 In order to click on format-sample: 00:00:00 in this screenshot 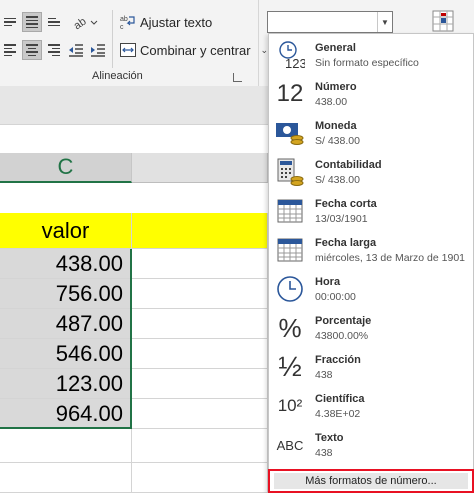, I will do `click(335, 297)`.